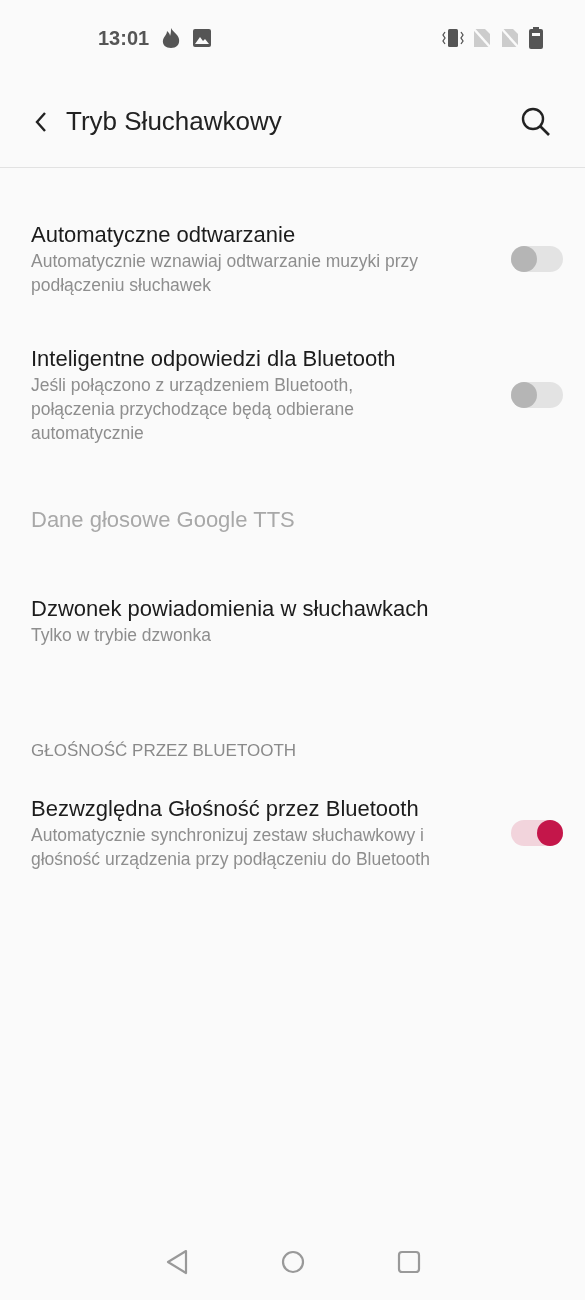 This screenshot has width=585, height=1300. Describe the element at coordinates (164, 750) in the screenshot. I see `section-header: GŁOŚNOŚĆ PRZEZ BLUETOOTH` at that location.